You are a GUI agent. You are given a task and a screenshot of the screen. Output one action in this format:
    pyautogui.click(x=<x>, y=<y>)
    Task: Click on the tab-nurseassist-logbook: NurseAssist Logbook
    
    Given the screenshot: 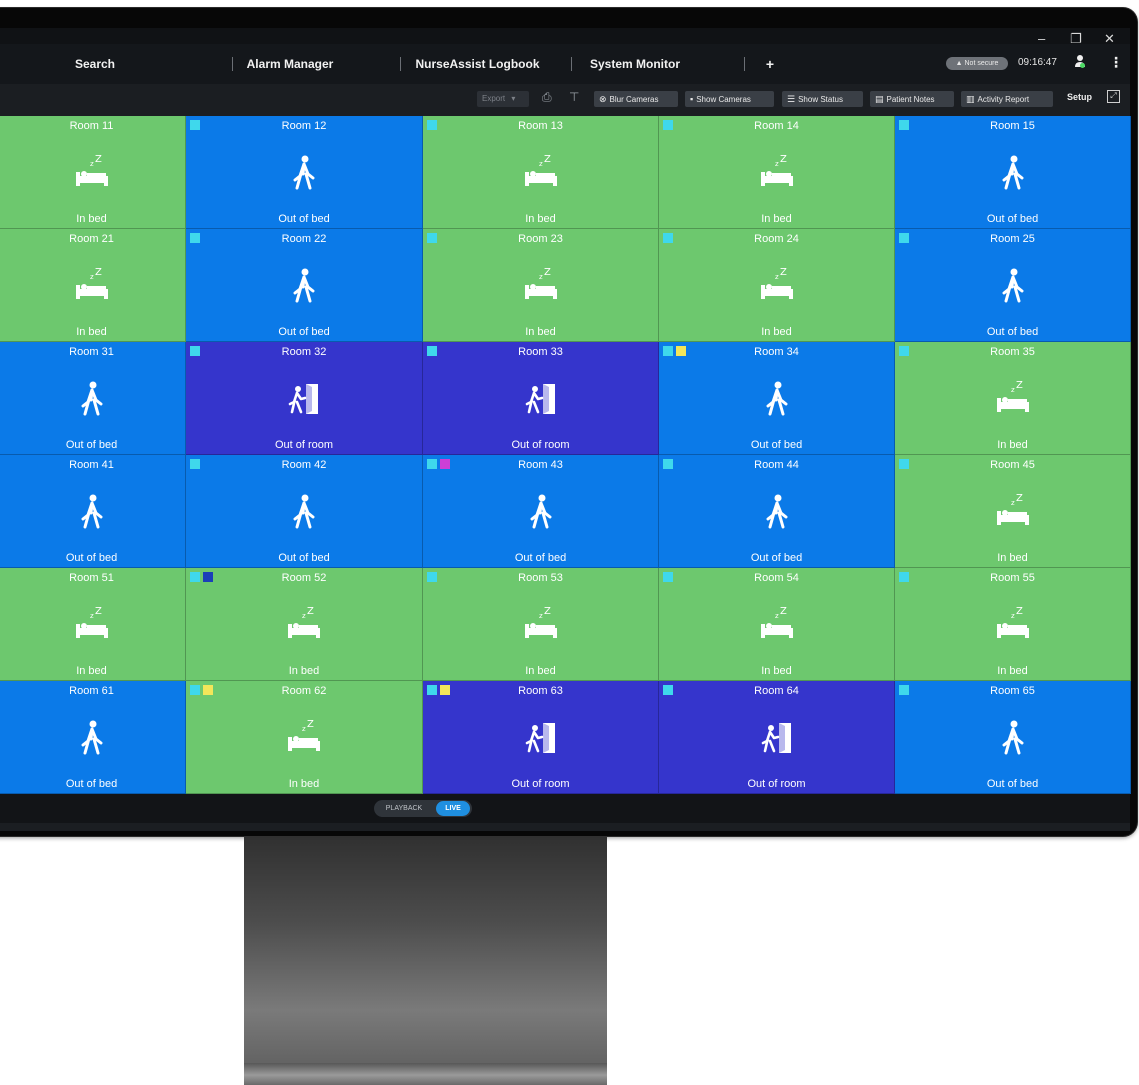 What is the action you would take?
    pyautogui.click(x=477, y=64)
    